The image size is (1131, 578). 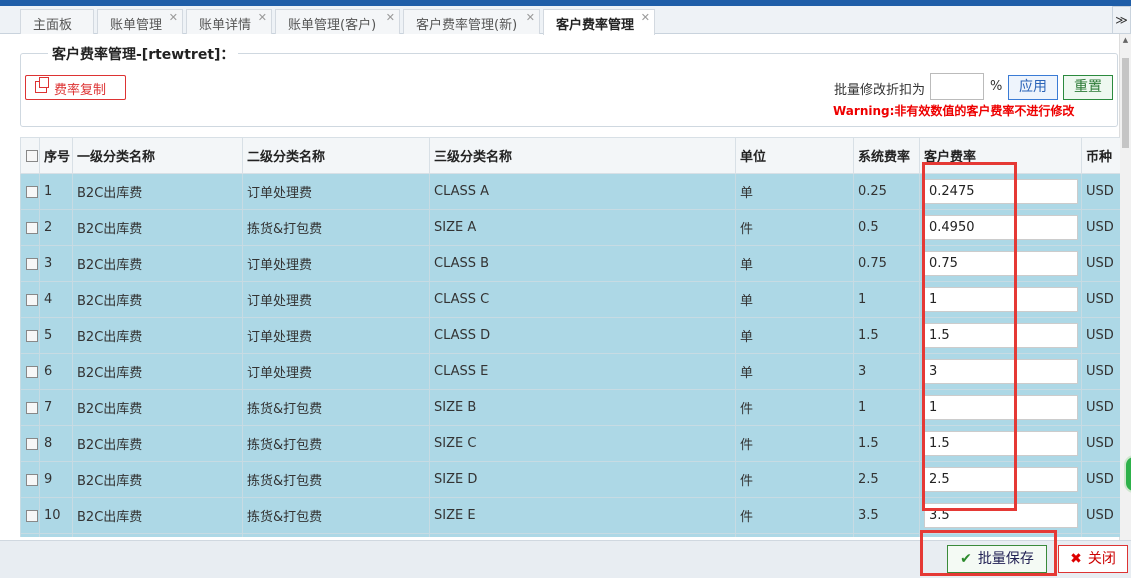 What do you see at coordinates (582, 191) in the screenshot?
I see `cell-cat3: CLASS A` at bounding box center [582, 191].